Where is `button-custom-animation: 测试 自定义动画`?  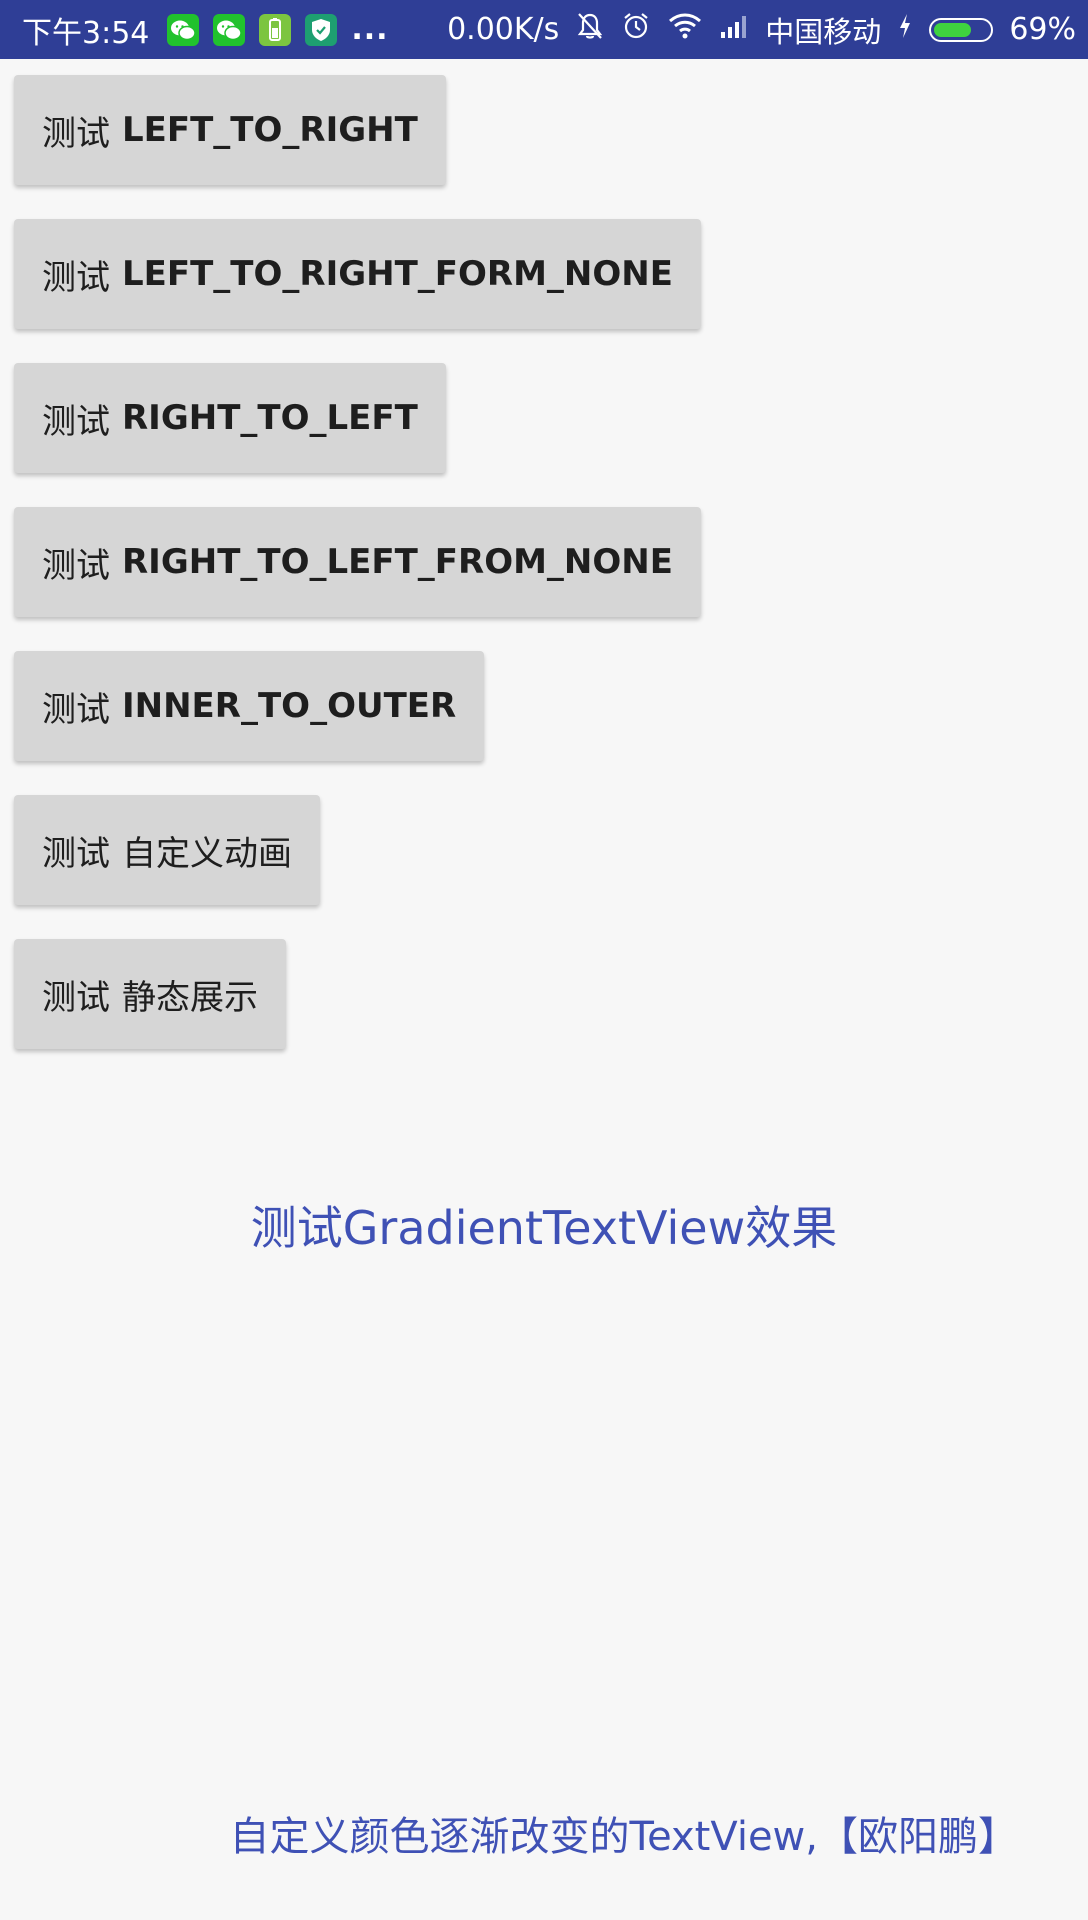
button-custom-animation: 测试 自定义动画 is located at coordinates (167, 850).